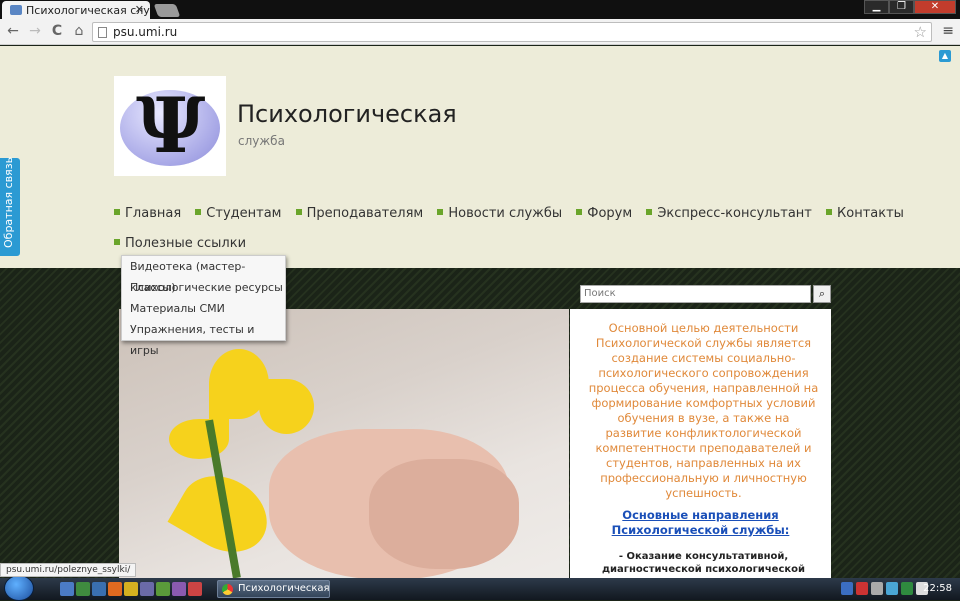  What do you see at coordinates (238, 213) in the screenshot?
I see `nav-item-students: Студентам` at bounding box center [238, 213].